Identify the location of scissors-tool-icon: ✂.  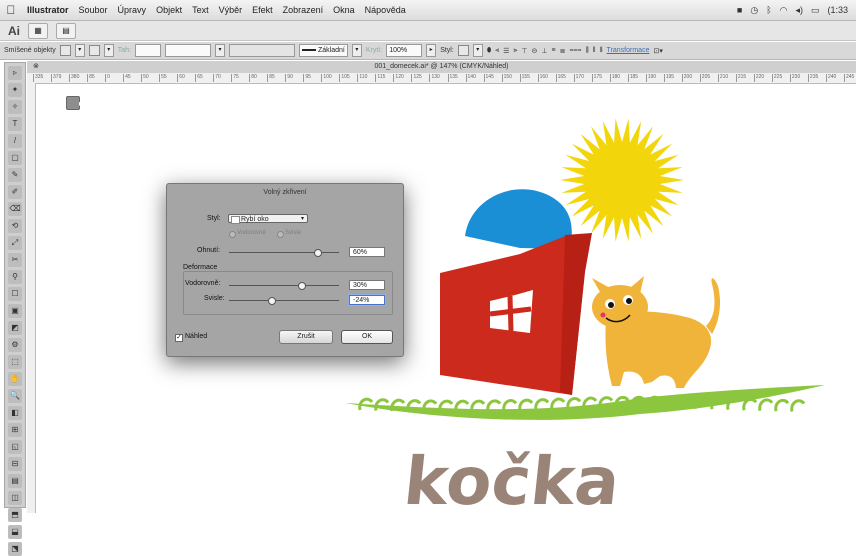
(15, 260).